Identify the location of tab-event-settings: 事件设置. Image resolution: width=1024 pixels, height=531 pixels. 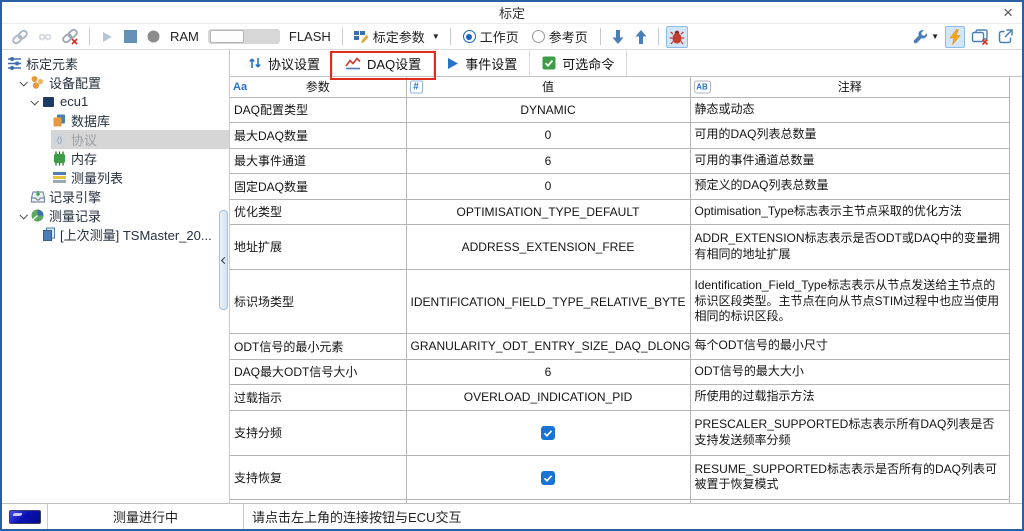
(482, 63).